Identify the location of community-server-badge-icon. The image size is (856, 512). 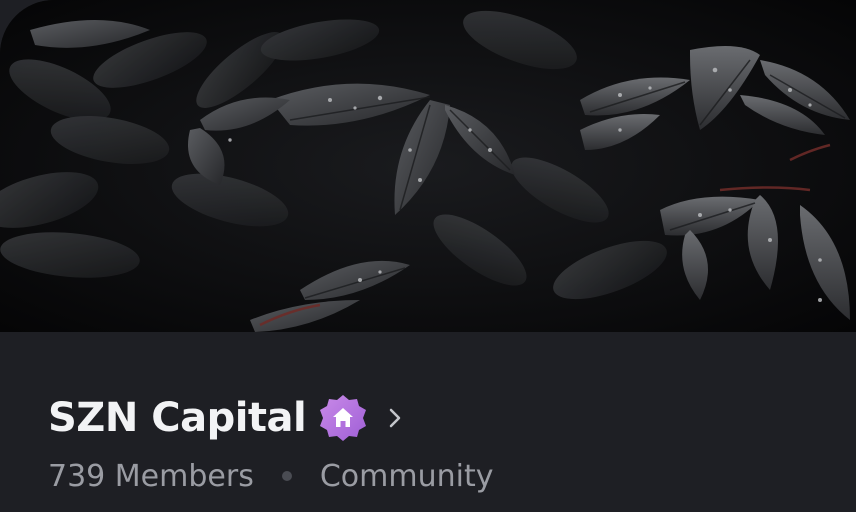
(343, 418).